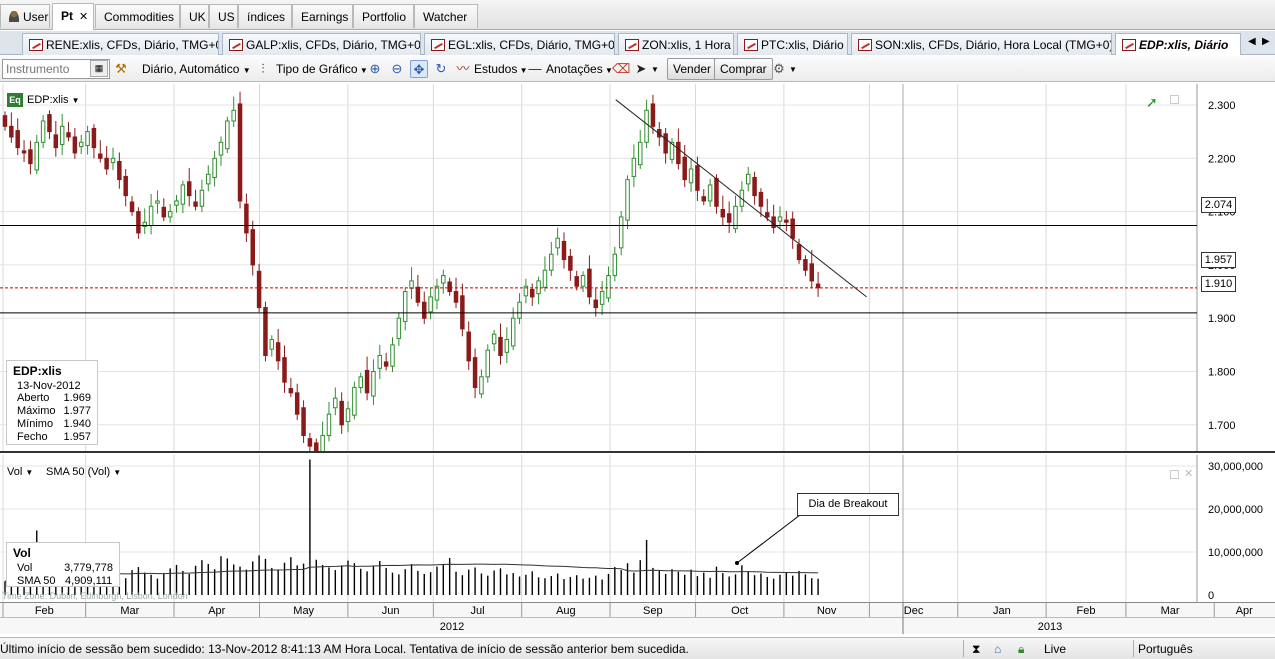  Describe the element at coordinates (641, 69) in the screenshot. I see `pointer-icon: ➤` at that location.